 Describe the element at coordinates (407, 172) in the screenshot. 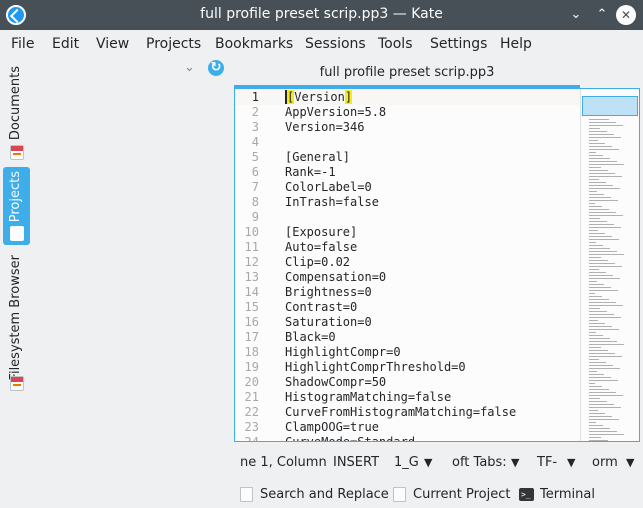

I see `editor-line: 6 Rank=-1` at that location.